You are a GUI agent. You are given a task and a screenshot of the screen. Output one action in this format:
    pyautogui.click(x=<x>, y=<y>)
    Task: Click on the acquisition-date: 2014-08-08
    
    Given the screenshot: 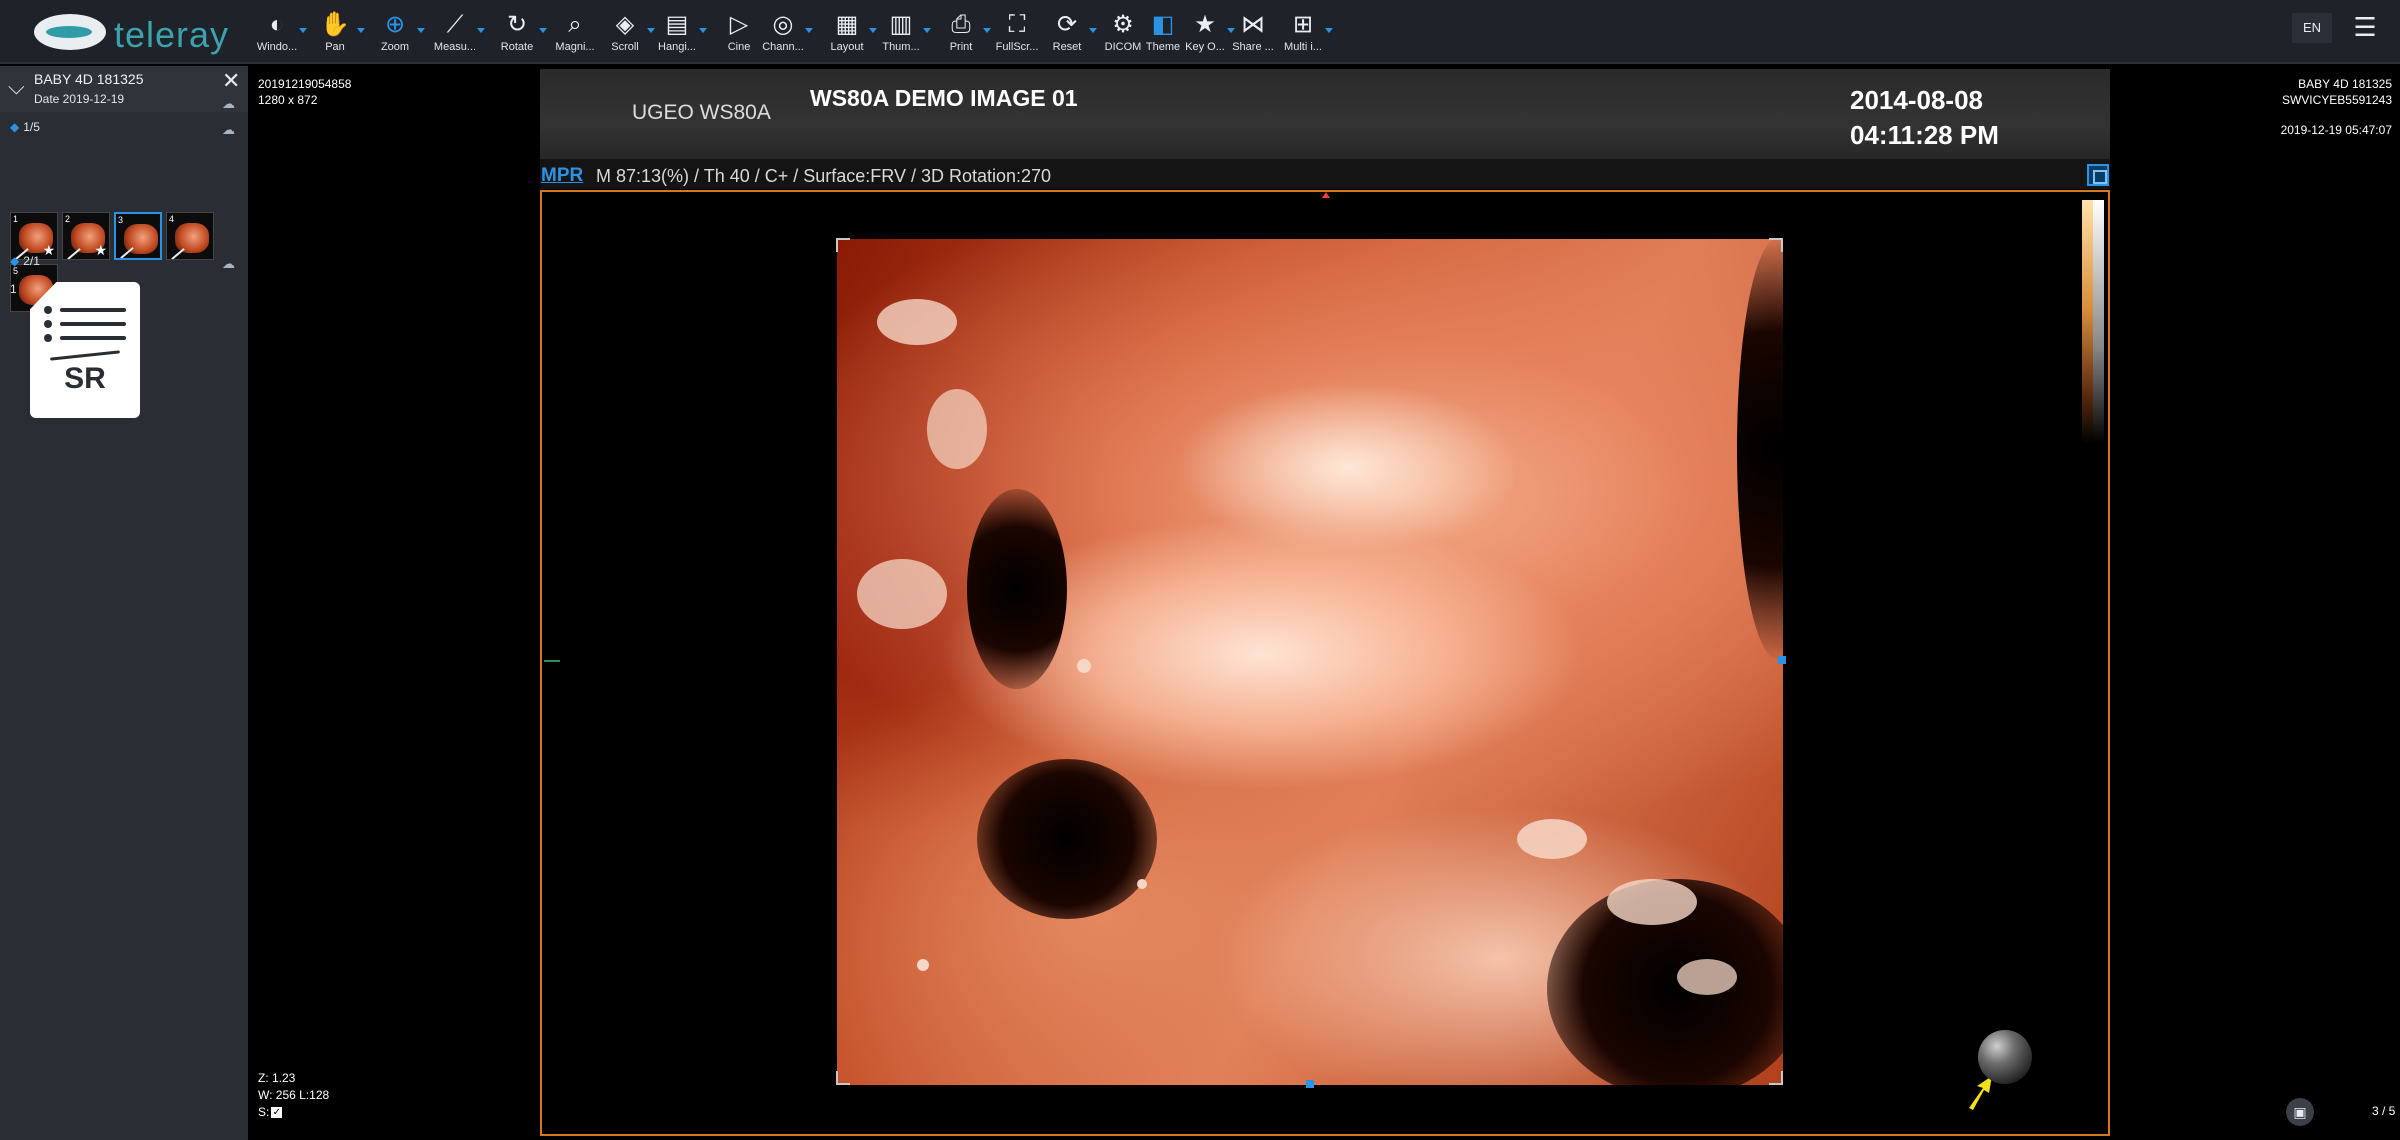 What is the action you would take?
    pyautogui.click(x=1916, y=100)
    